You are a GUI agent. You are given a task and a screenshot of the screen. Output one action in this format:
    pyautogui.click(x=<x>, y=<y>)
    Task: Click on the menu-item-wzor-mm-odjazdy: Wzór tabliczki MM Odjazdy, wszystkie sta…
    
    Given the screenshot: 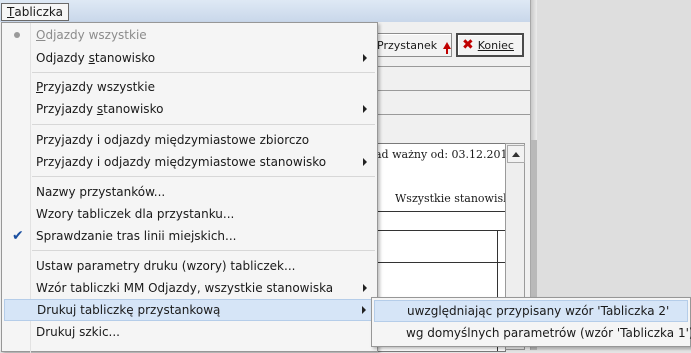 What is the action you would take?
    pyautogui.click(x=189, y=288)
    